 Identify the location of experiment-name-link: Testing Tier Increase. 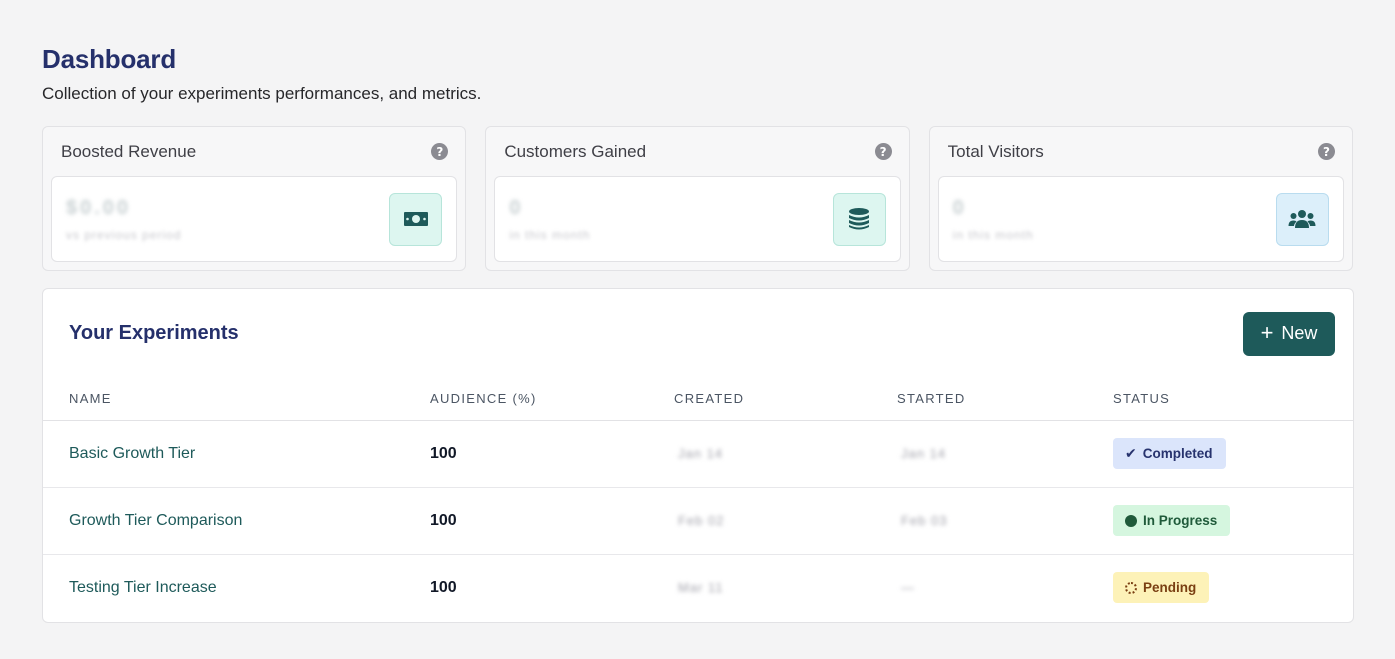
(143, 587).